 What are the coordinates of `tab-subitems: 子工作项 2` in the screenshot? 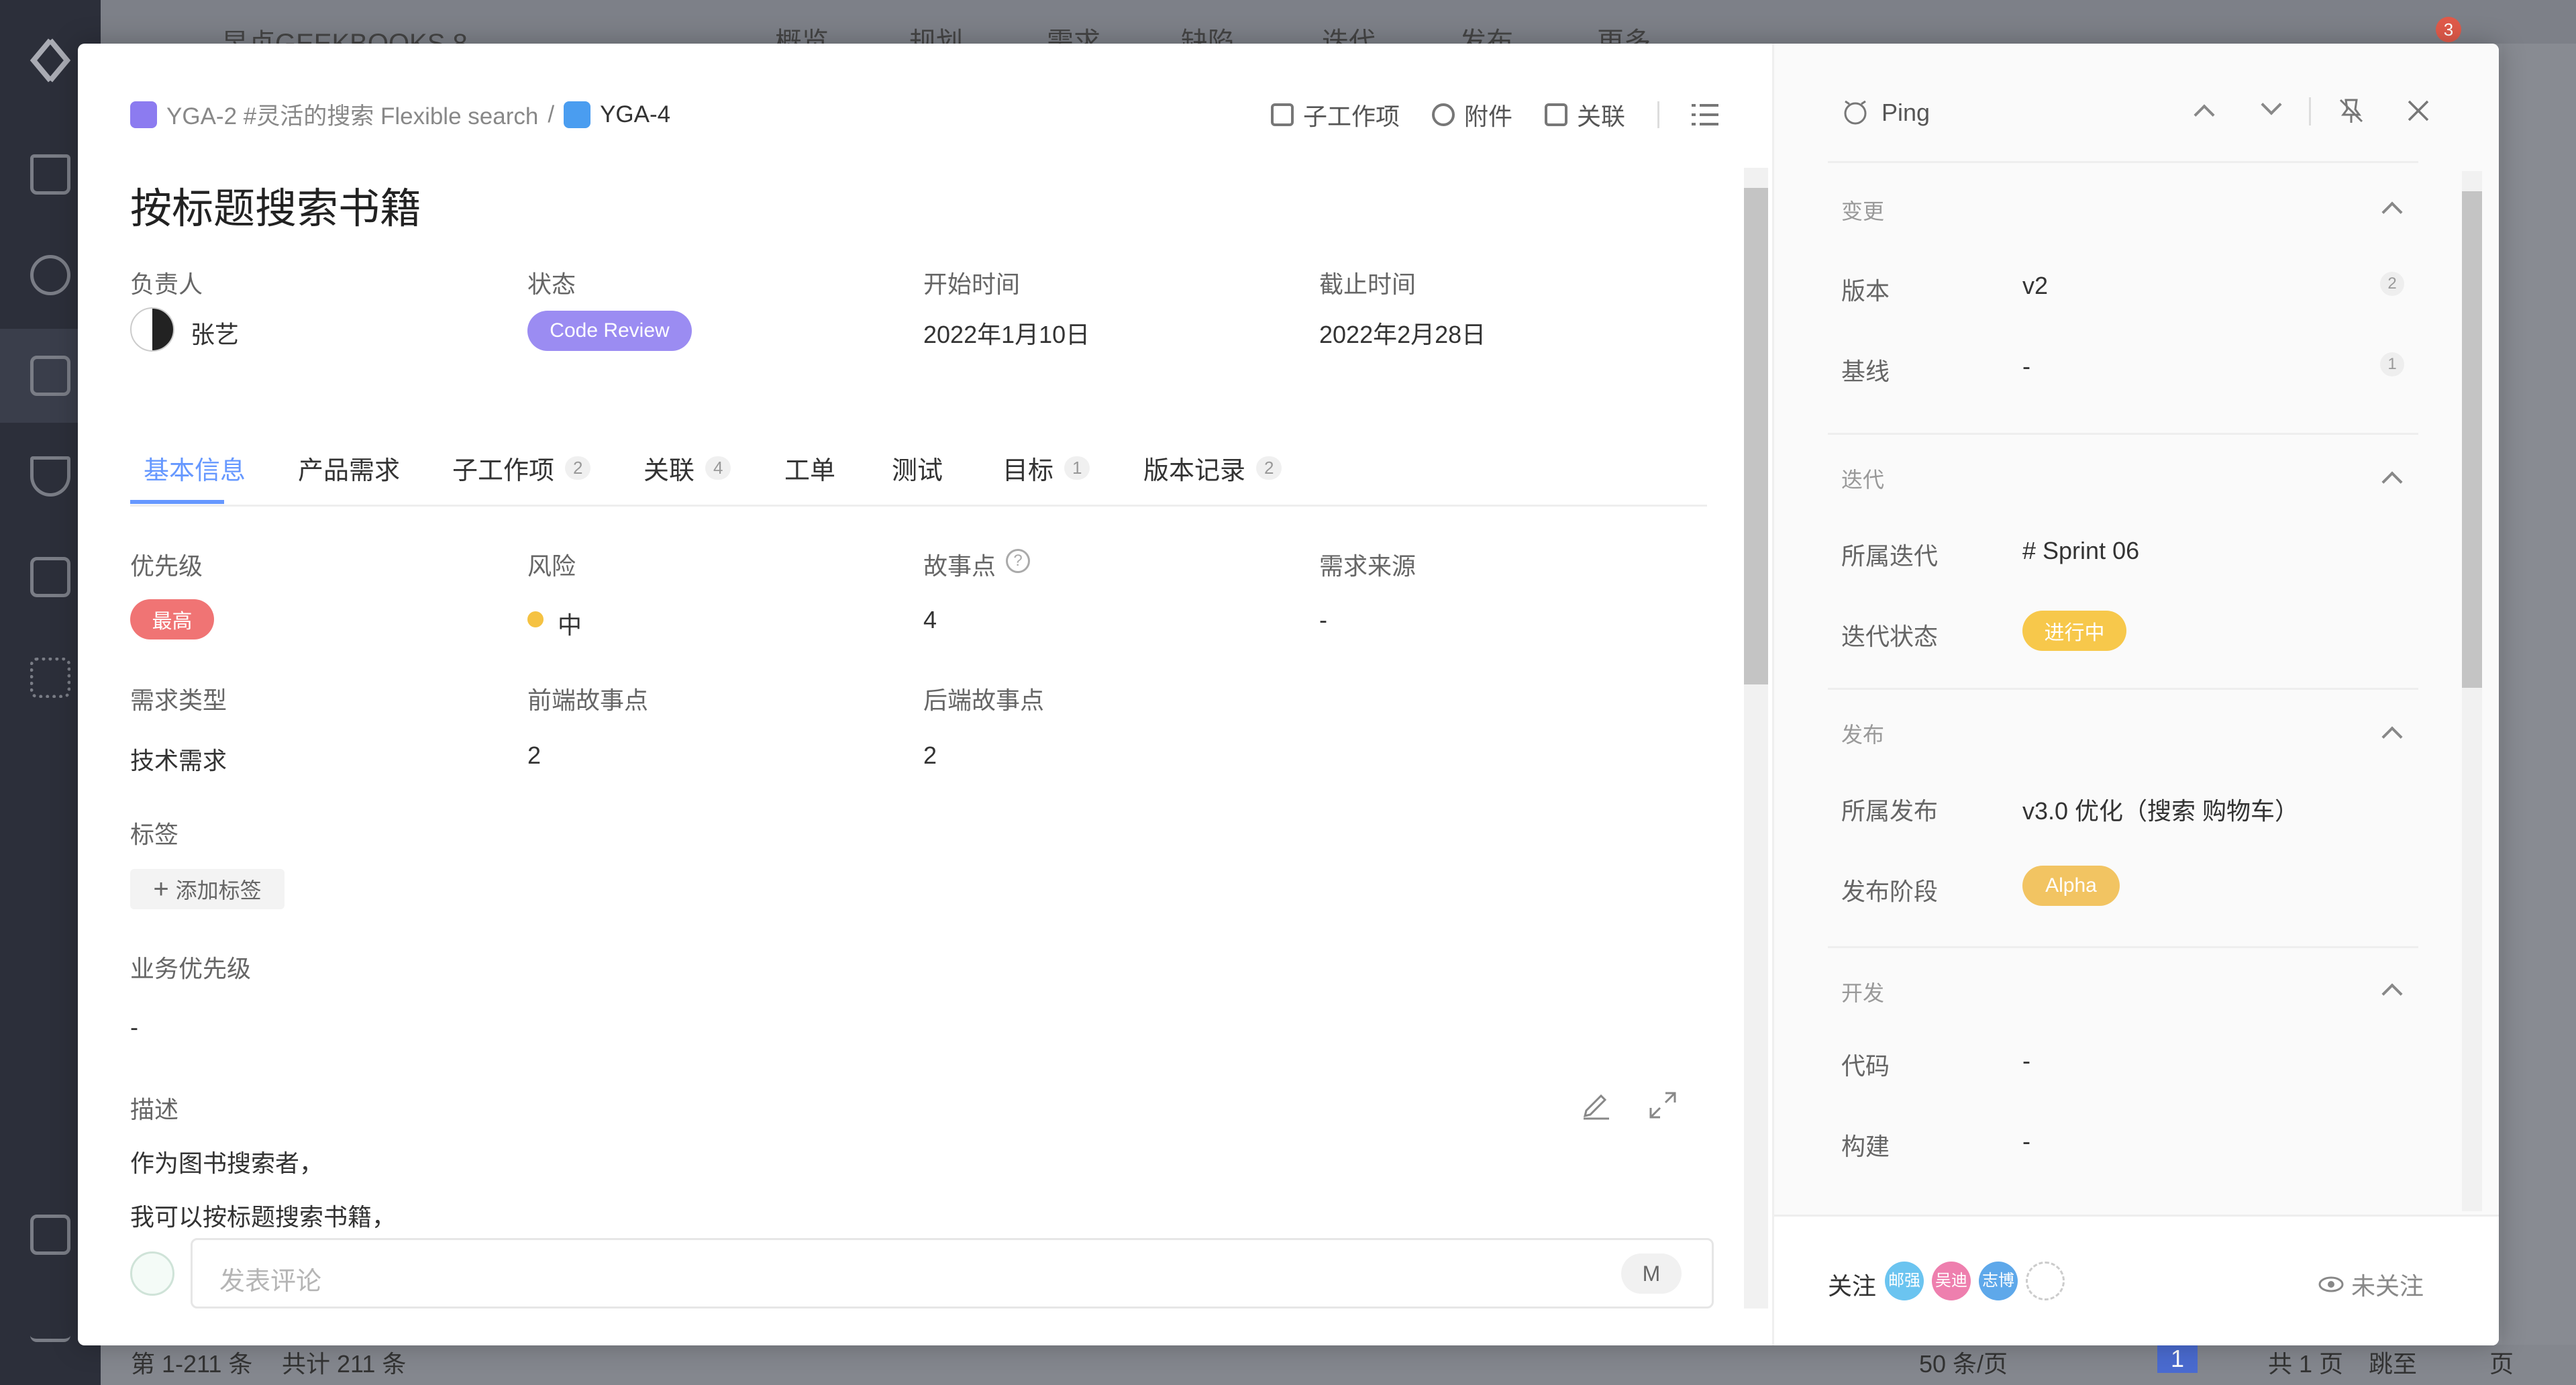 It's located at (521, 468).